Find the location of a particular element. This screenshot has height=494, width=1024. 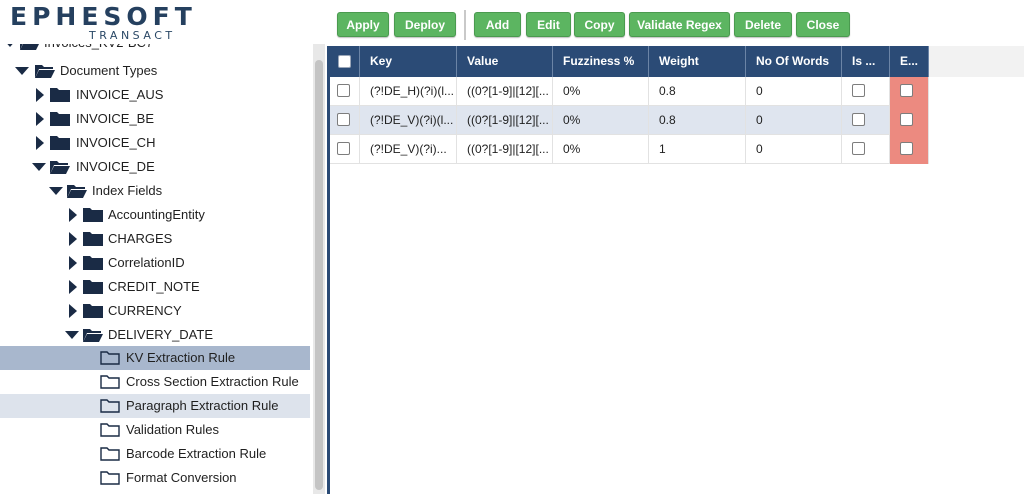

tree-node-delivery-date: DELIVERY_DATE is located at coordinates (155, 335).